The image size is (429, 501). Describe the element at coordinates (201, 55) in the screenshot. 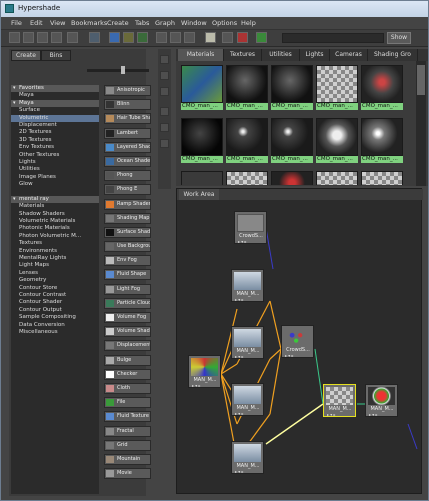

I see `tab-materials: Materials` at that location.